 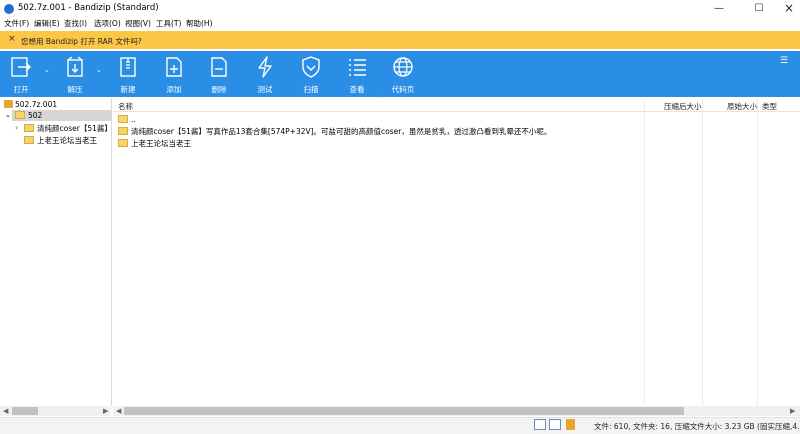 I want to click on toolbar-menu-icon: ☰, so click(x=784, y=61).